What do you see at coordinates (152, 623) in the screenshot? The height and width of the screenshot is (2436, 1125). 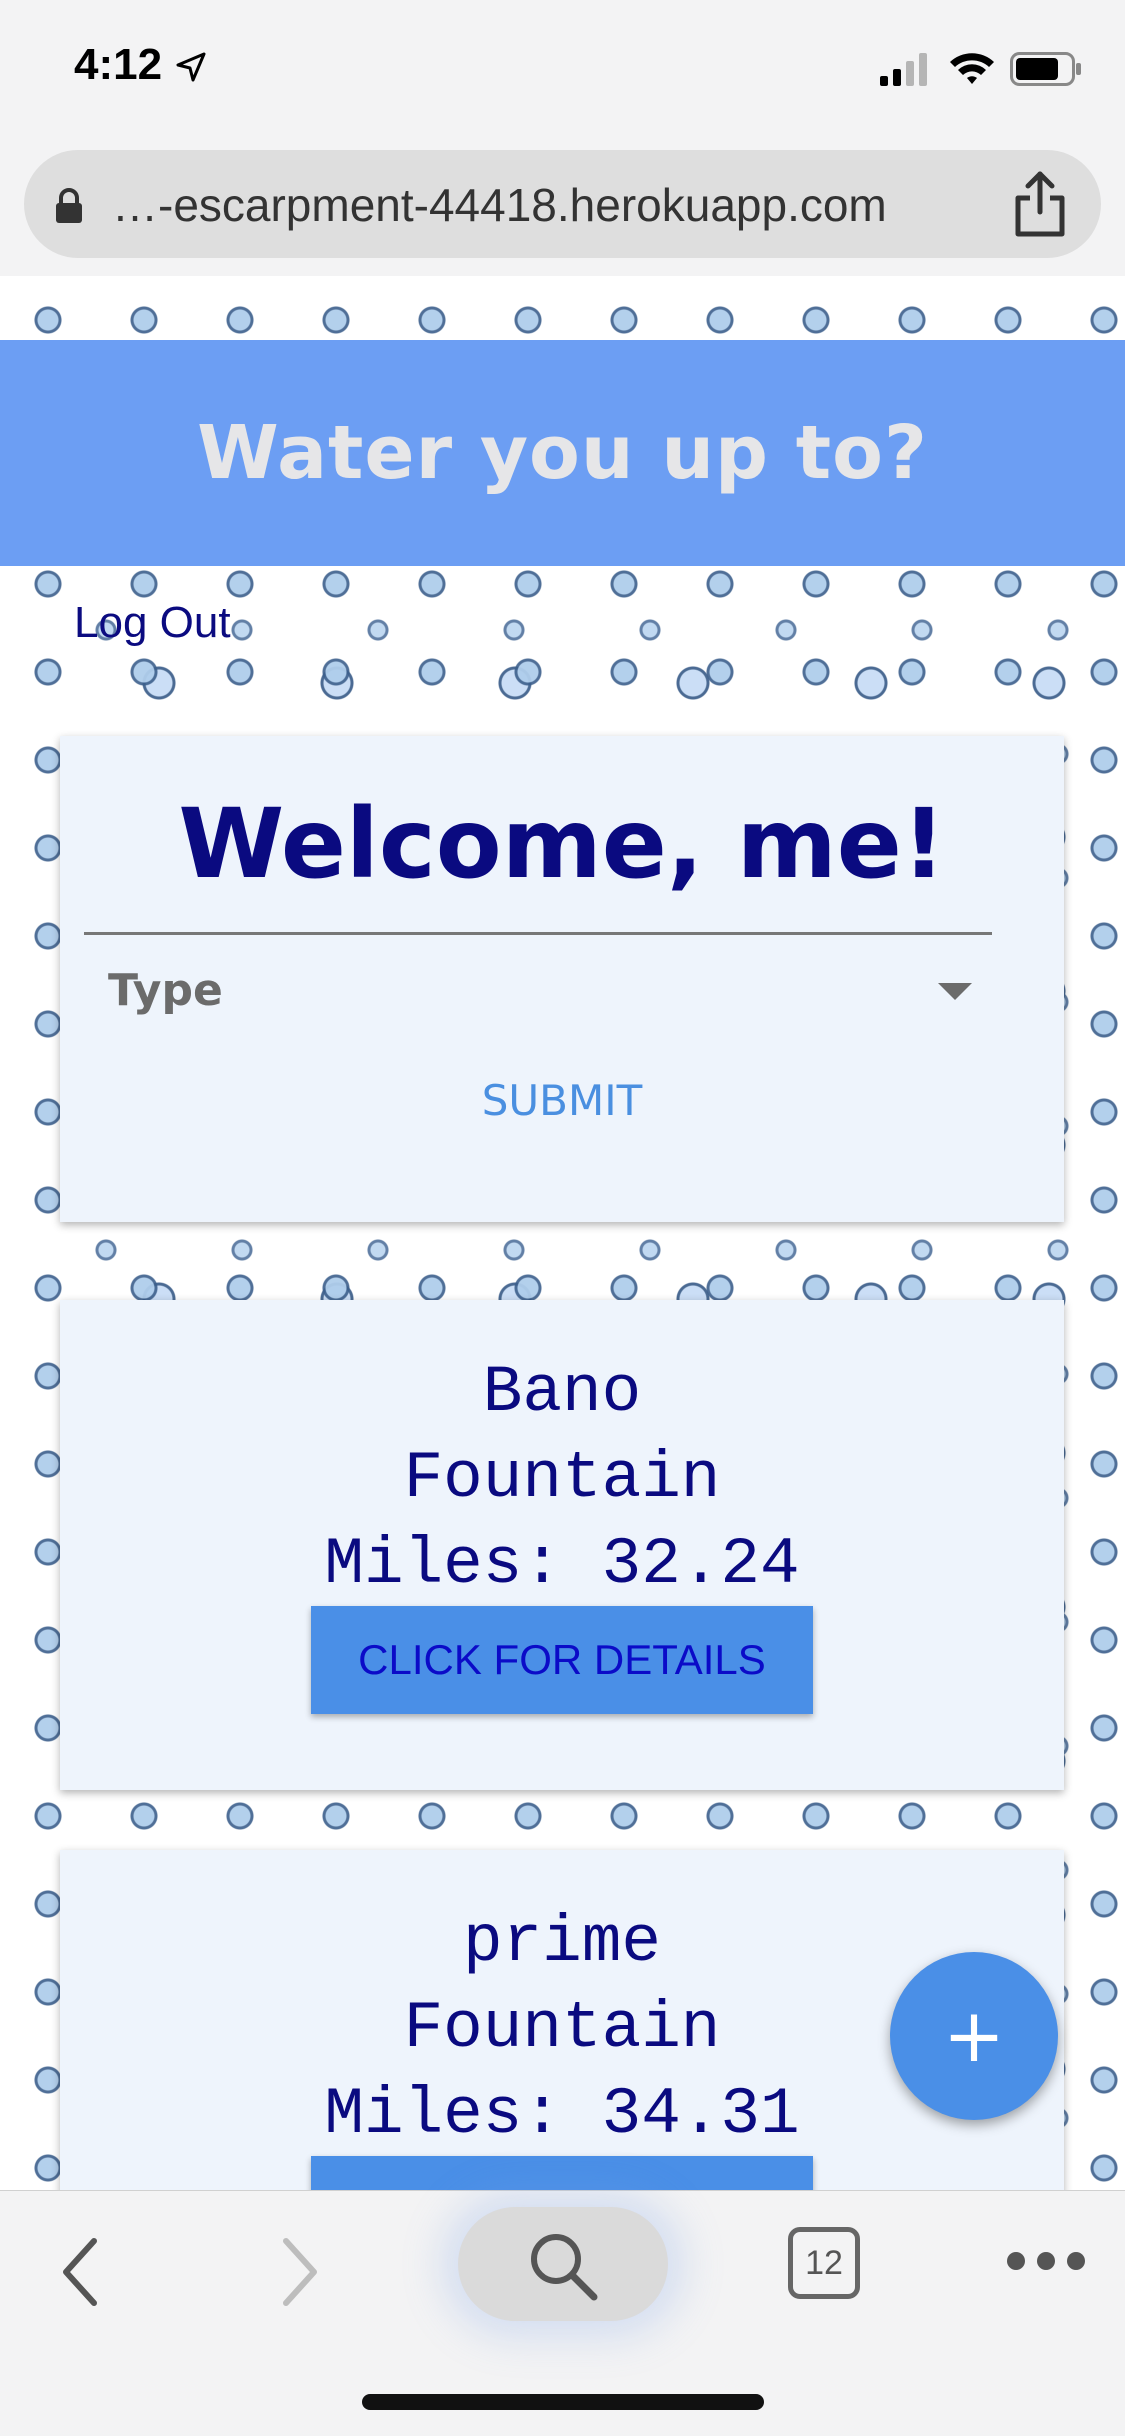 I see `logout-link: Log Out` at bounding box center [152, 623].